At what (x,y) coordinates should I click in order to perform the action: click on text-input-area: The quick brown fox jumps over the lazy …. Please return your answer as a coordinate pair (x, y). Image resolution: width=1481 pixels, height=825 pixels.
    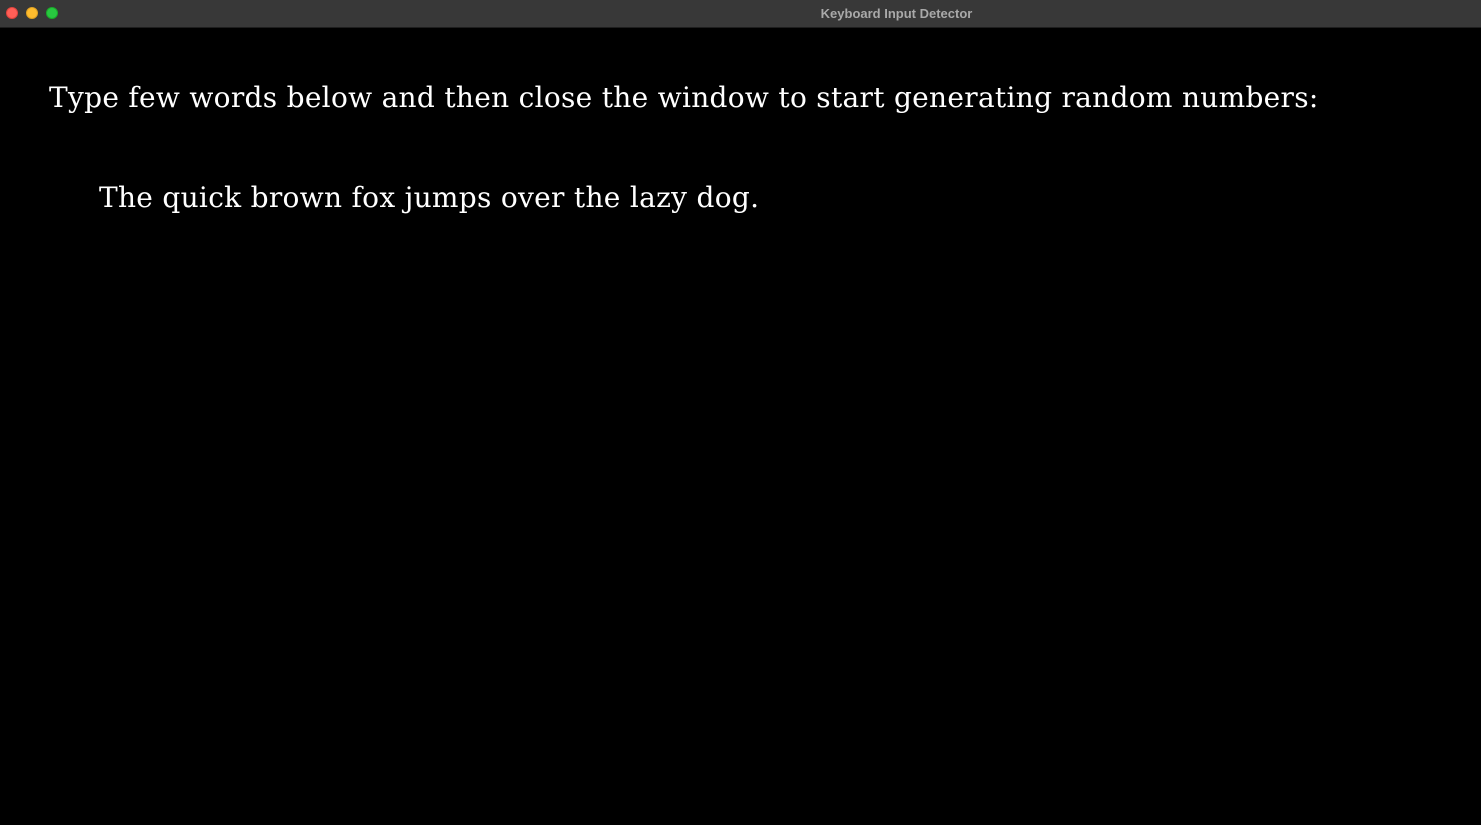
    Looking at the image, I should click on (429, 198).